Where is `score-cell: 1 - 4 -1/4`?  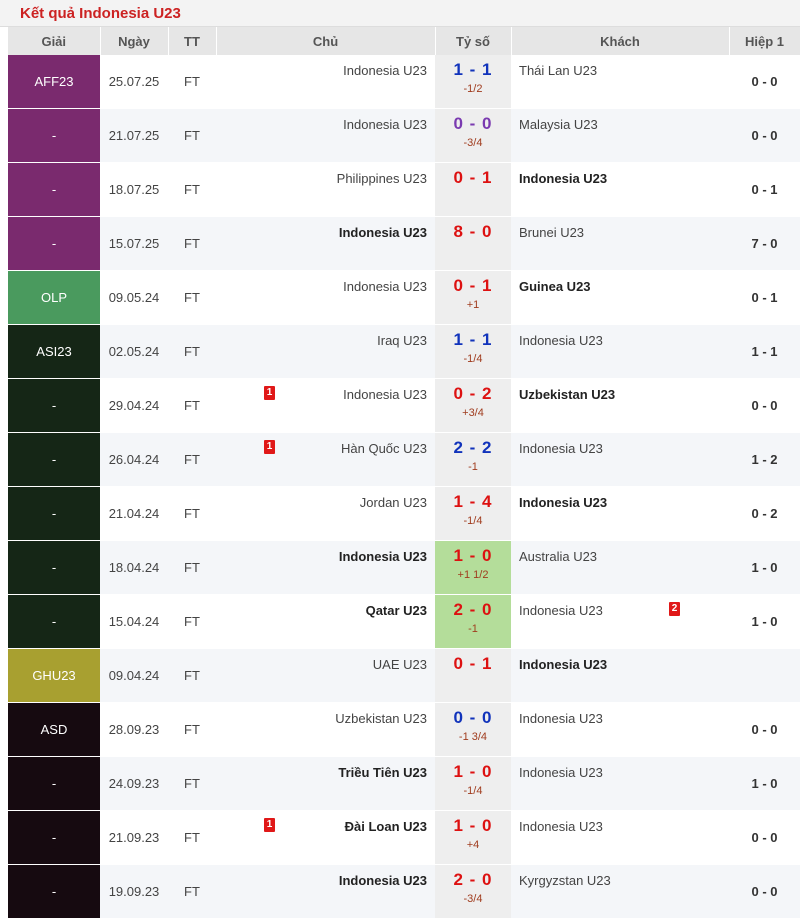
score-cell: 1 - 4 -1/4 is located at coordinates (473, 513).